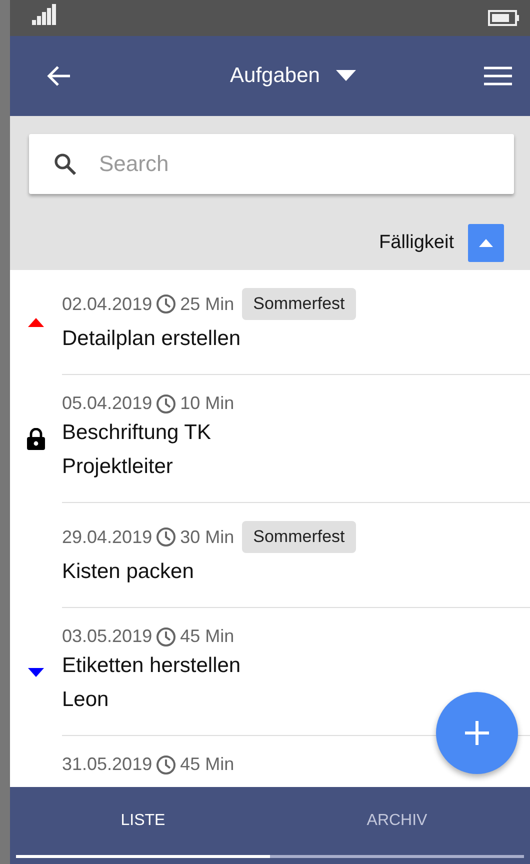  I want to click on sort-label: Fälligkeit, so click(416, 243).